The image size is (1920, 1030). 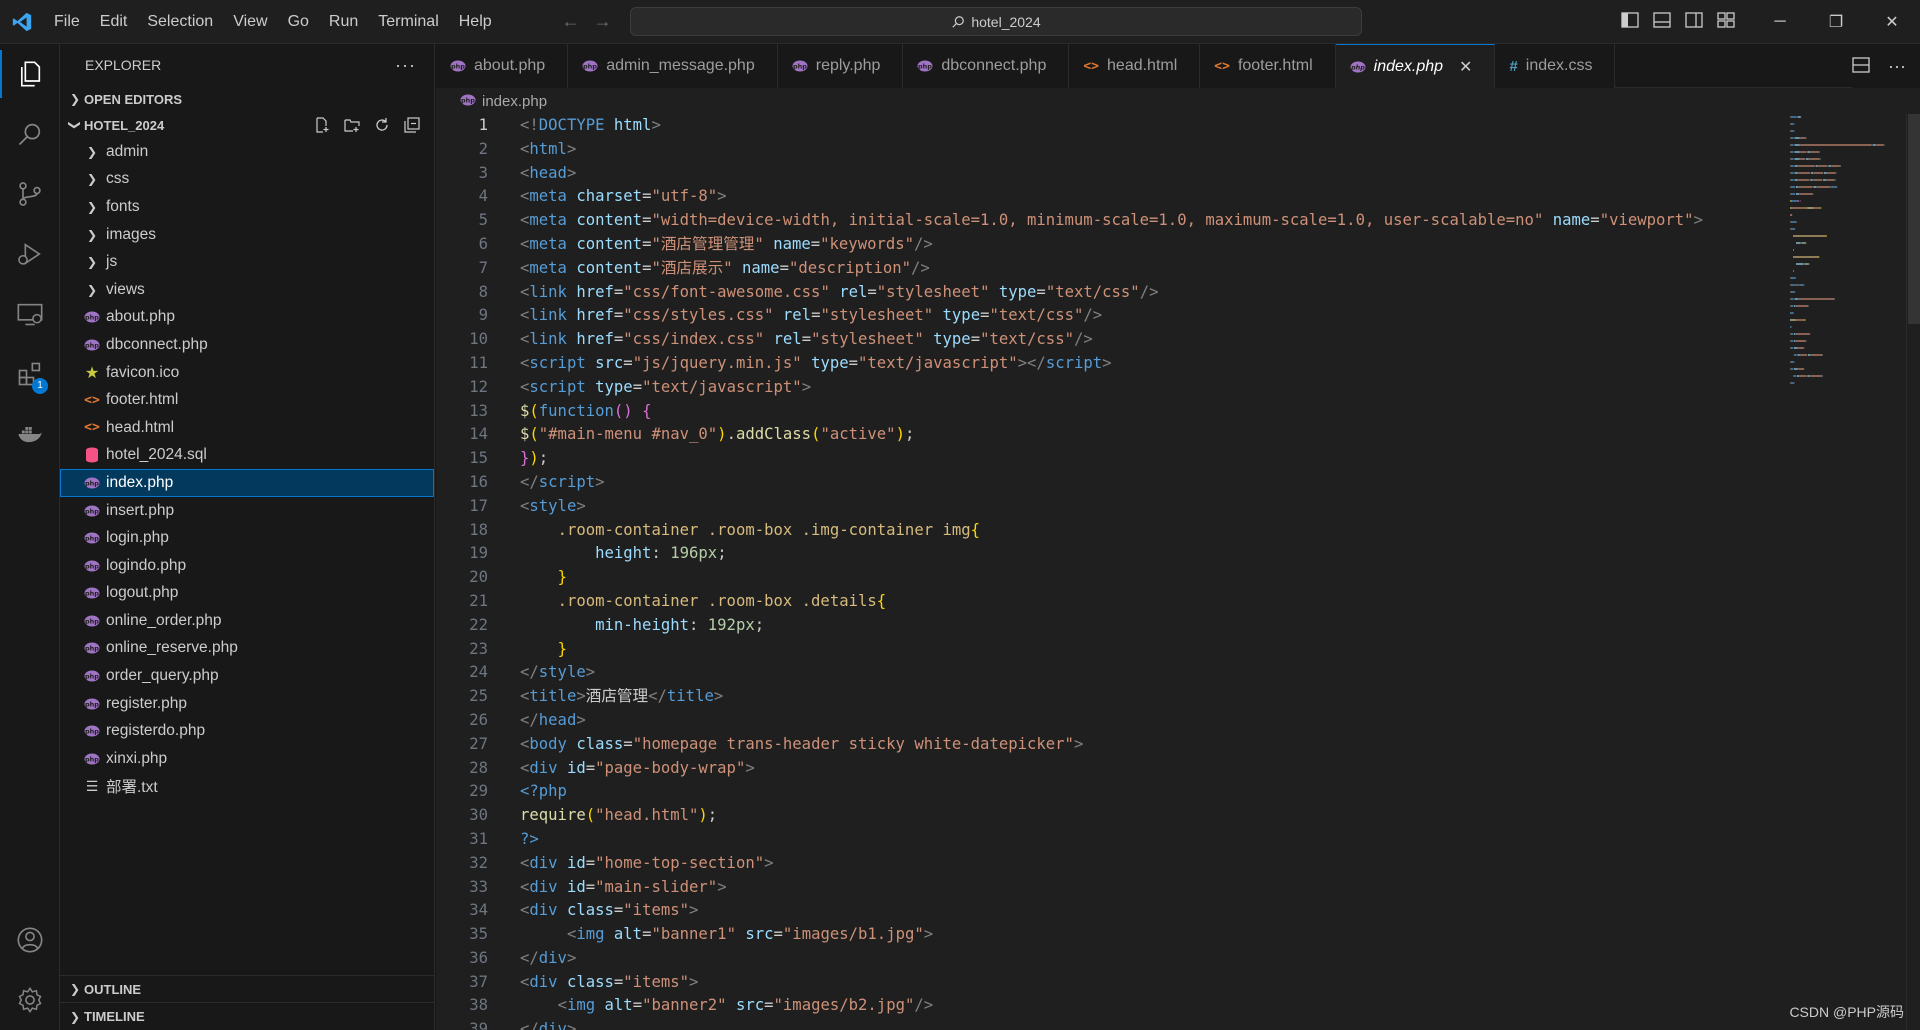 What do you see at coordinates (1111, 197) in the screenshot?
I see `code-line: 4 <meta charset="utf-8">` at bounding box center [1111, 197].